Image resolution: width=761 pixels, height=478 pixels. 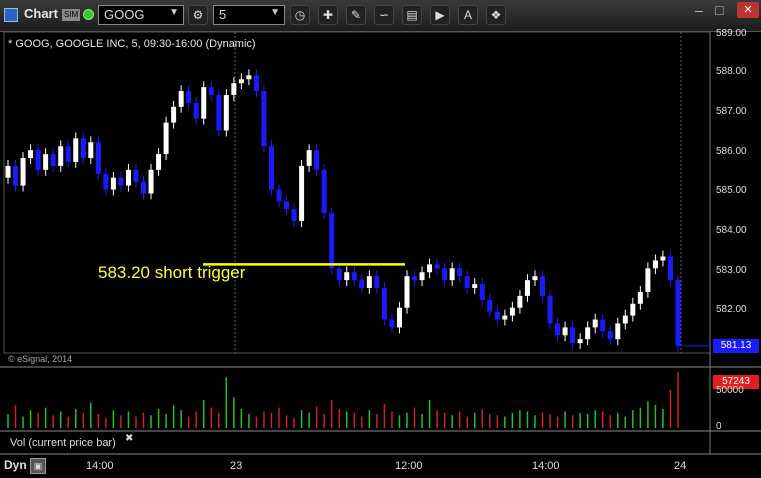 What do you see at coordinates (172, 272) in the screenshot?
I see `trigger-annotation: 583.20 short trigger` at bounding box center [172, 272].